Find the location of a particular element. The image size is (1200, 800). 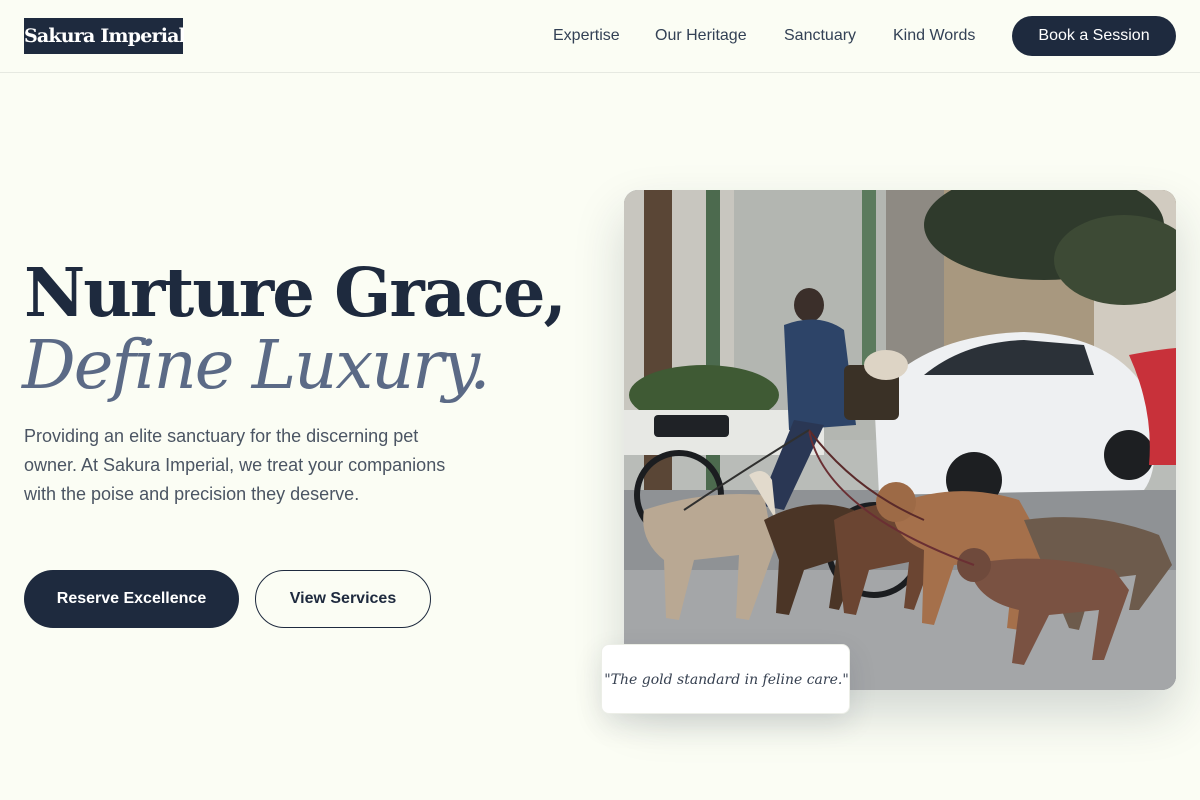

hero-headline-line2: Define Luxury. is located at coordinates (256, 365).